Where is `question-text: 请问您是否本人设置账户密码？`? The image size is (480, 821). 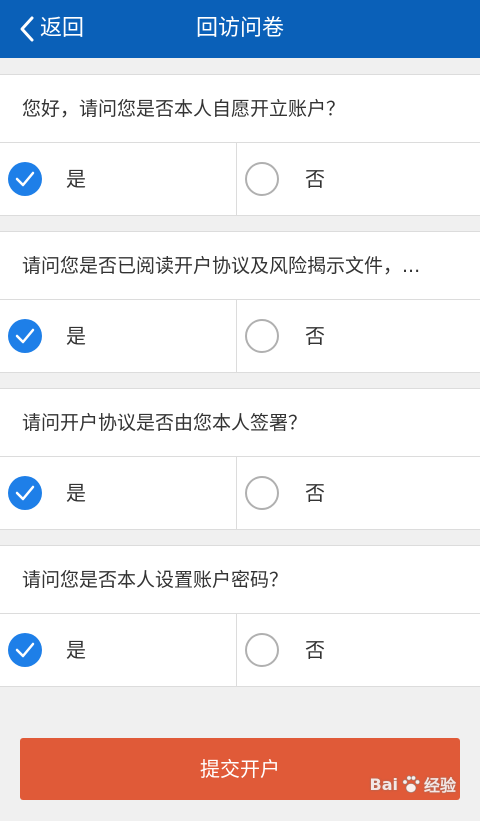 question-text: 请问您是否本人设置账户密码？ is located at coordinates (240, 580).